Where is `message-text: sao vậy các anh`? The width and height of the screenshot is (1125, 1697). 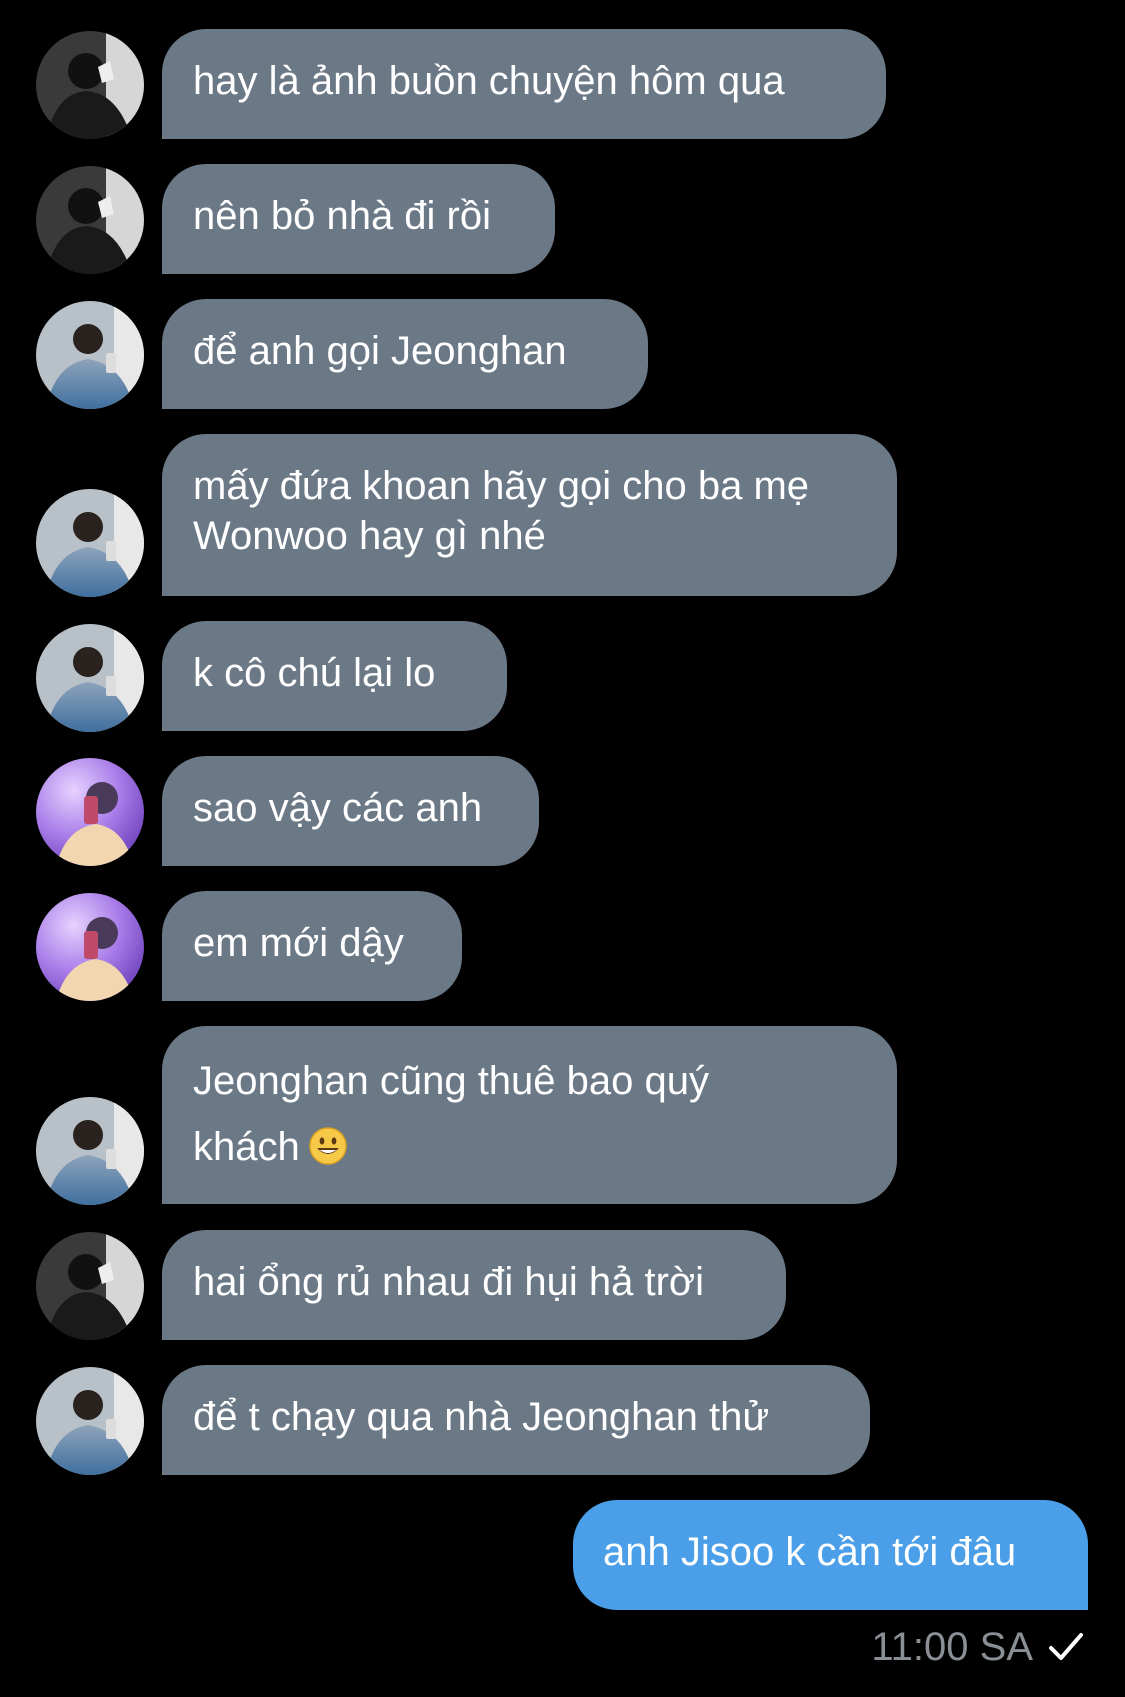 message-text: sao vậy các anh is located at coordinates (338, 808).